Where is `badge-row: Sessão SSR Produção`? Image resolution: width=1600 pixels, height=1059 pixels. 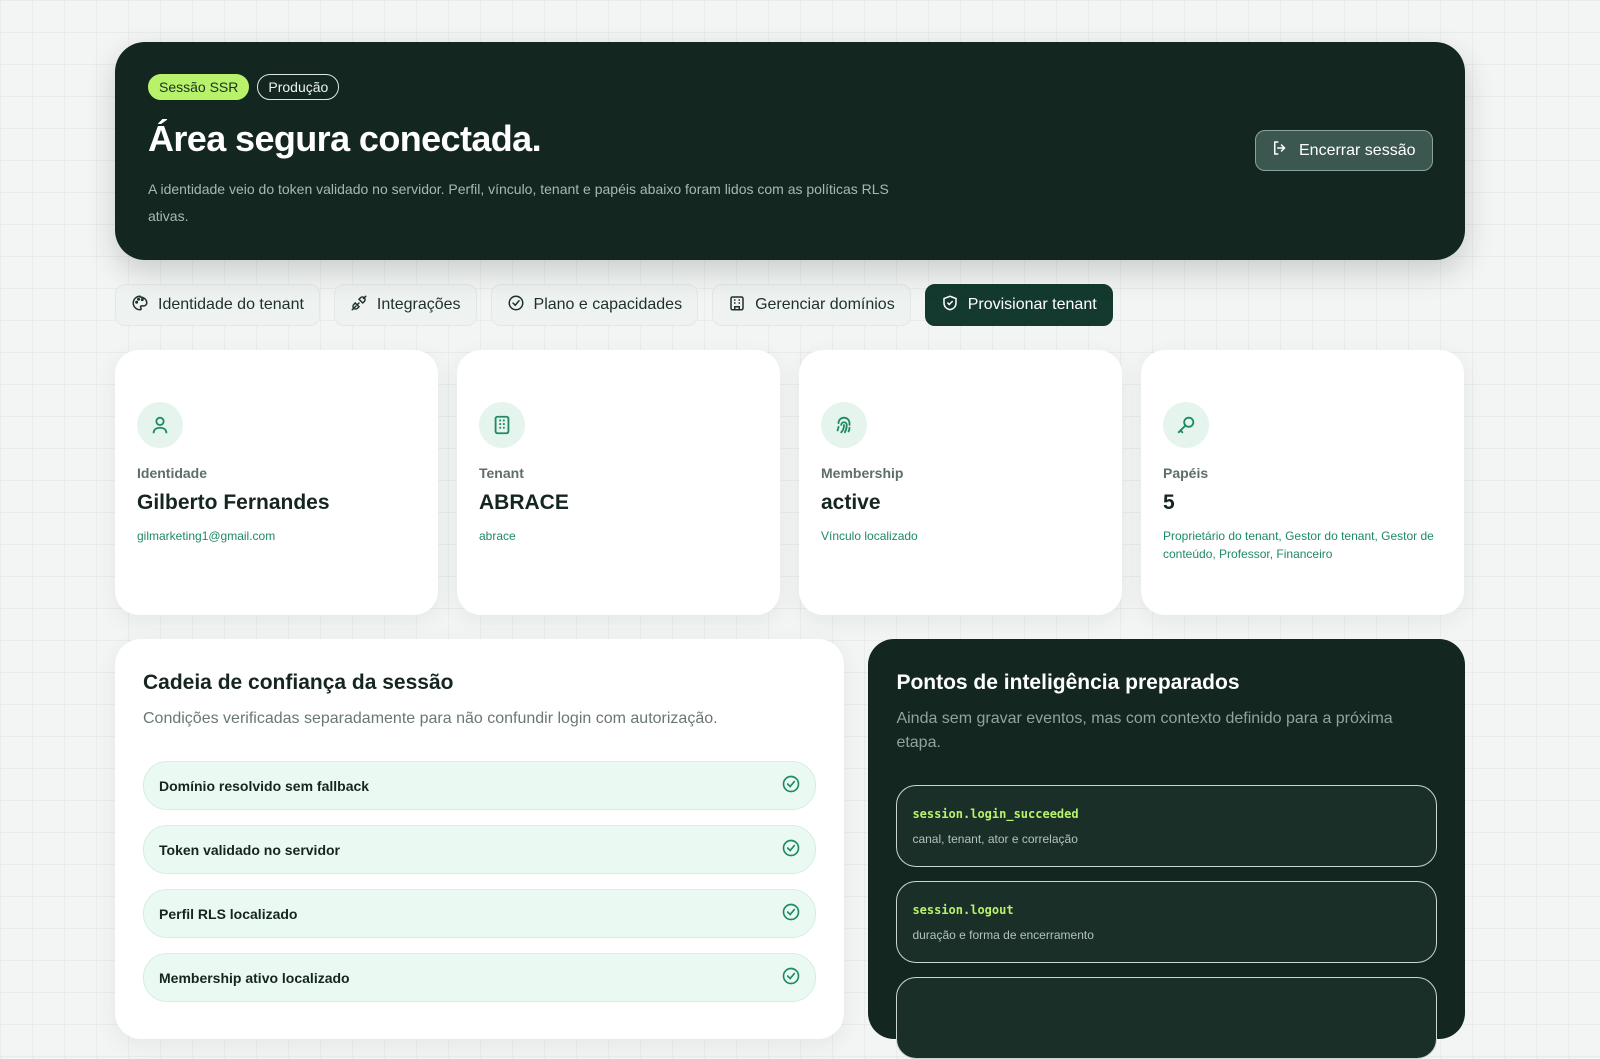 badge-row: Sessão SSR Produção is located at coordinates (790, 87).